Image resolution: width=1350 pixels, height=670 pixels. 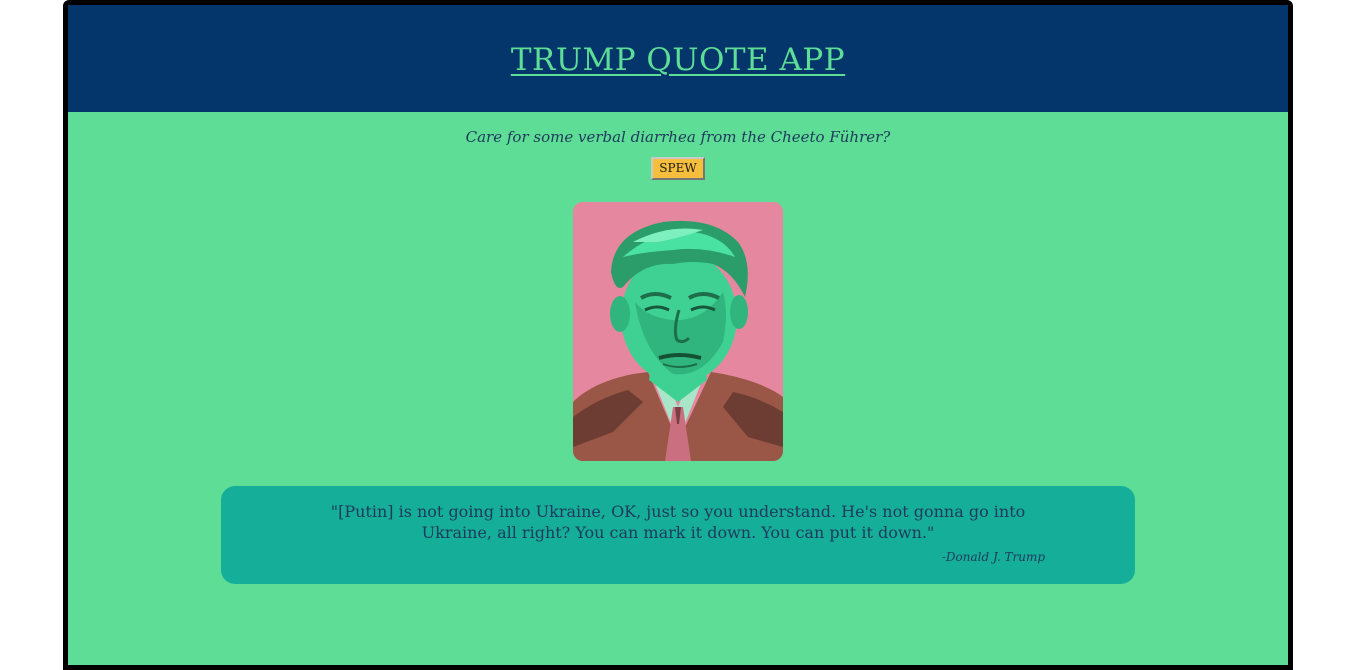 I want to click on quote-author: -Donald J. Trump, so click(x=993, y=557).